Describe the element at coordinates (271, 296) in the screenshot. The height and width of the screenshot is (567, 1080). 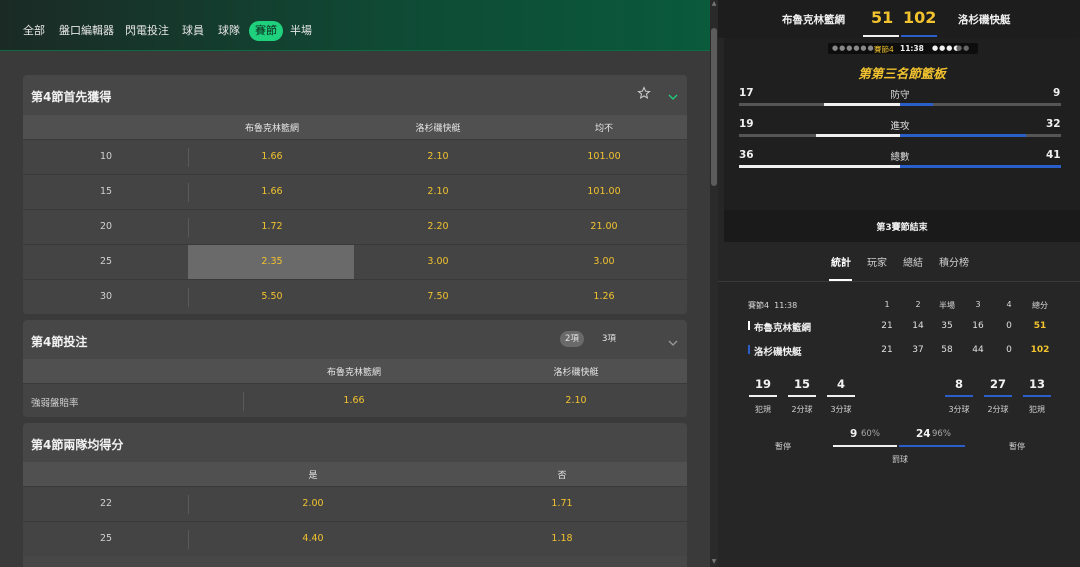
I see `odds-button: 5.50` at that location.